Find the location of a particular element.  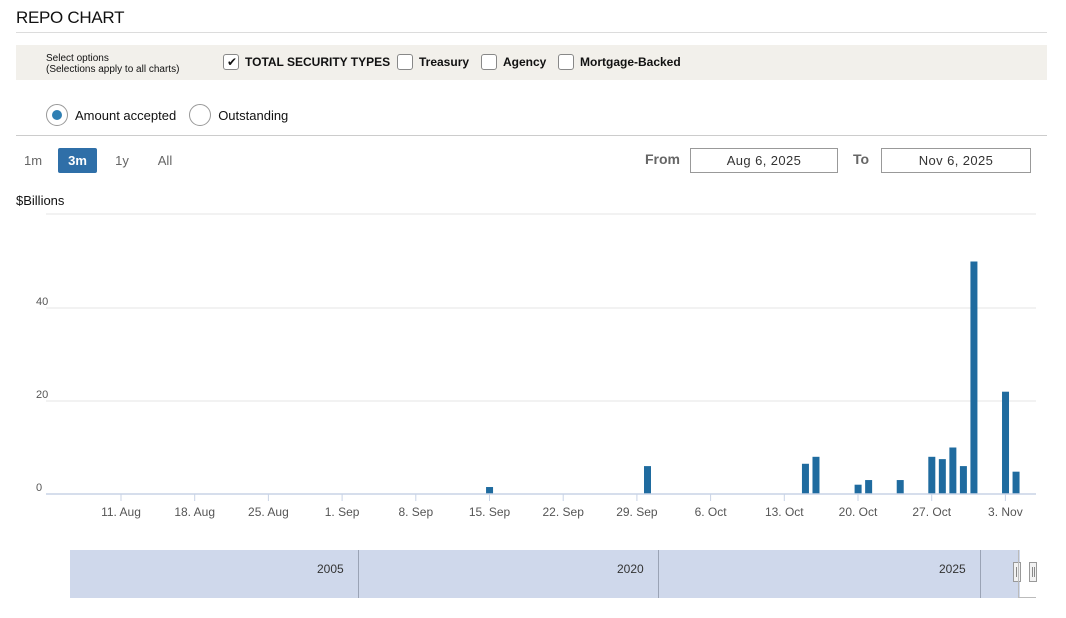

y-tick-label: 20 is located at coordinates (42, 395).